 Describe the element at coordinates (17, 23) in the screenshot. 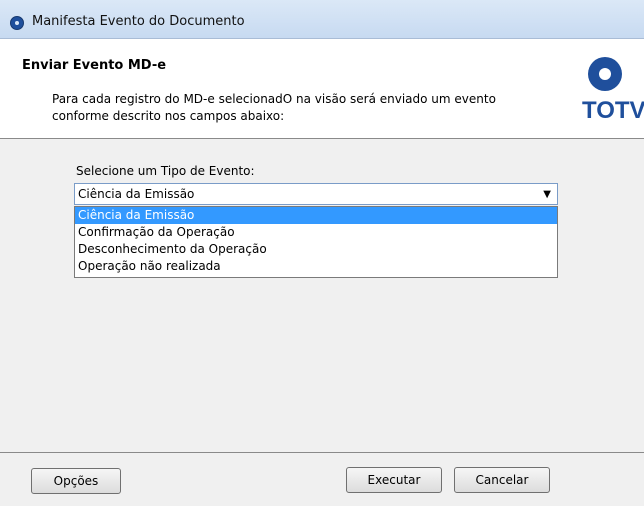

I see `app-icon` at that location.